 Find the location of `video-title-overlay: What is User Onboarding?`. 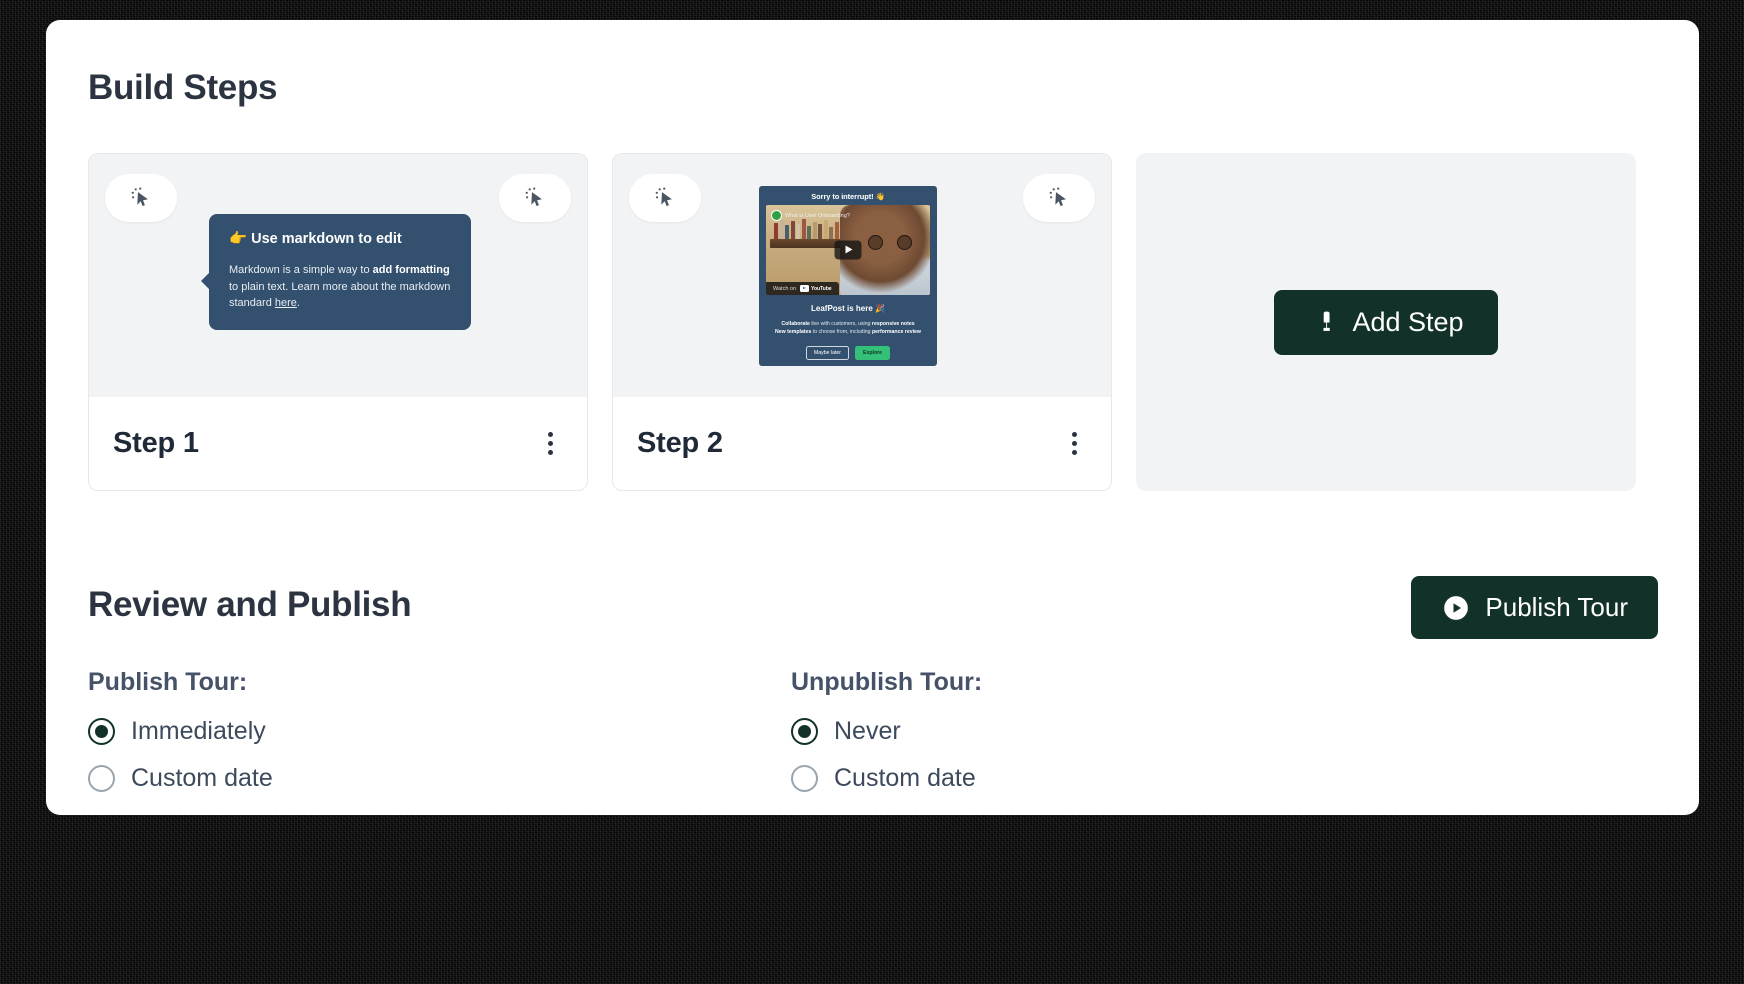

video-title-overlay: What is User Onboarding? is located at coordinates (810, 215).